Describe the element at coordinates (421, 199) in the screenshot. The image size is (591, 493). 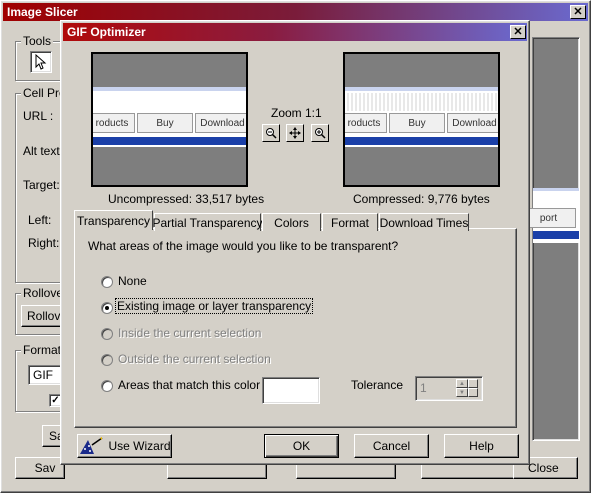
I see `compressed-size-label: Compressed: 9,776 bytes` at that location.